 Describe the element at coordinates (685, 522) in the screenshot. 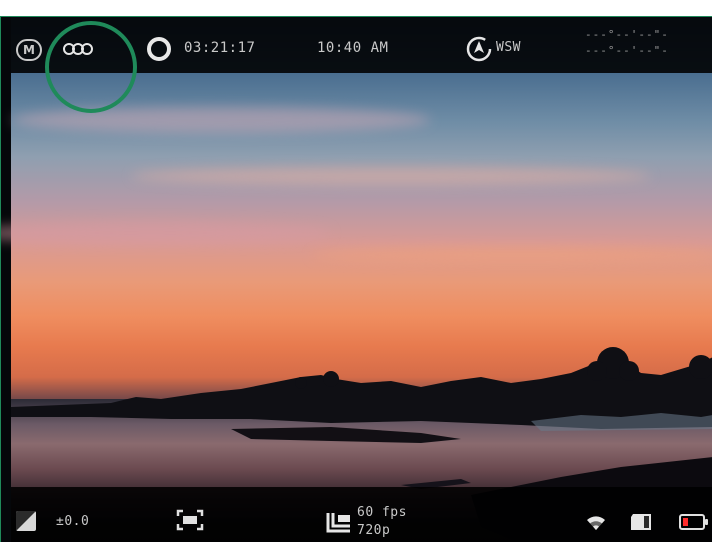

I see `battery-level` at that location.